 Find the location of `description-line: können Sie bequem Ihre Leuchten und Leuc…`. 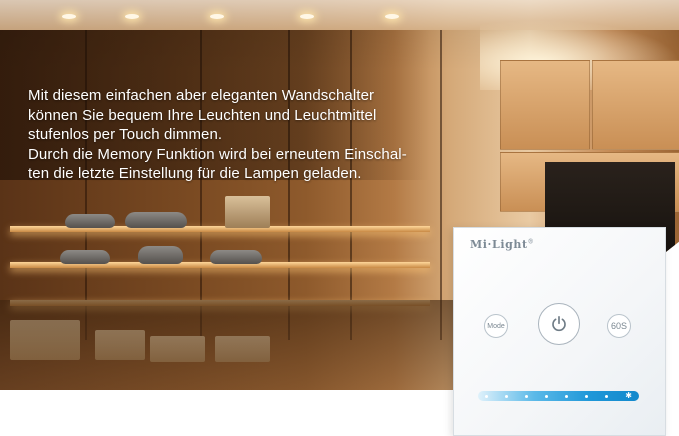

description-line: können Sie bequem Ihre Leuchten und Leuc… is located at coordinates (202, 115).